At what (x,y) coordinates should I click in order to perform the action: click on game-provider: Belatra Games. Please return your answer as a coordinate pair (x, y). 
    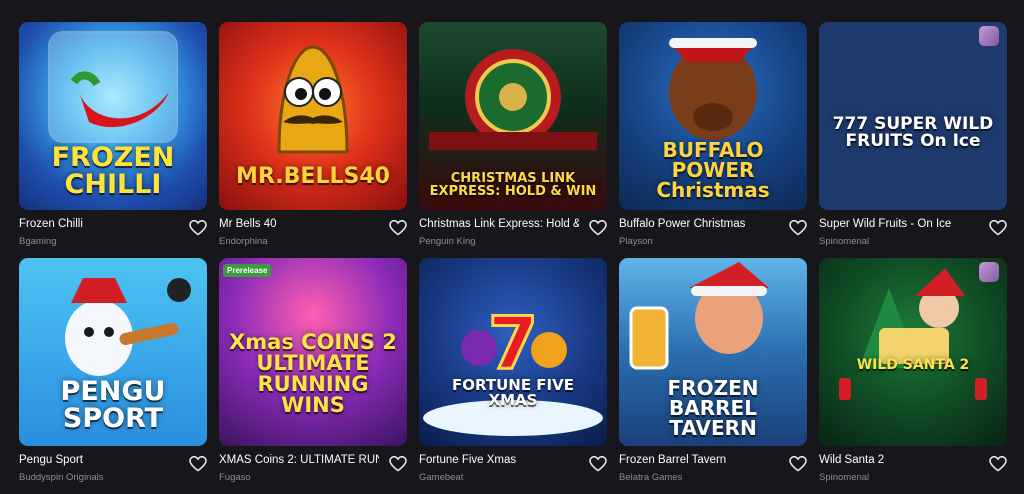
    Looking at the image, I should click on (651, 477).